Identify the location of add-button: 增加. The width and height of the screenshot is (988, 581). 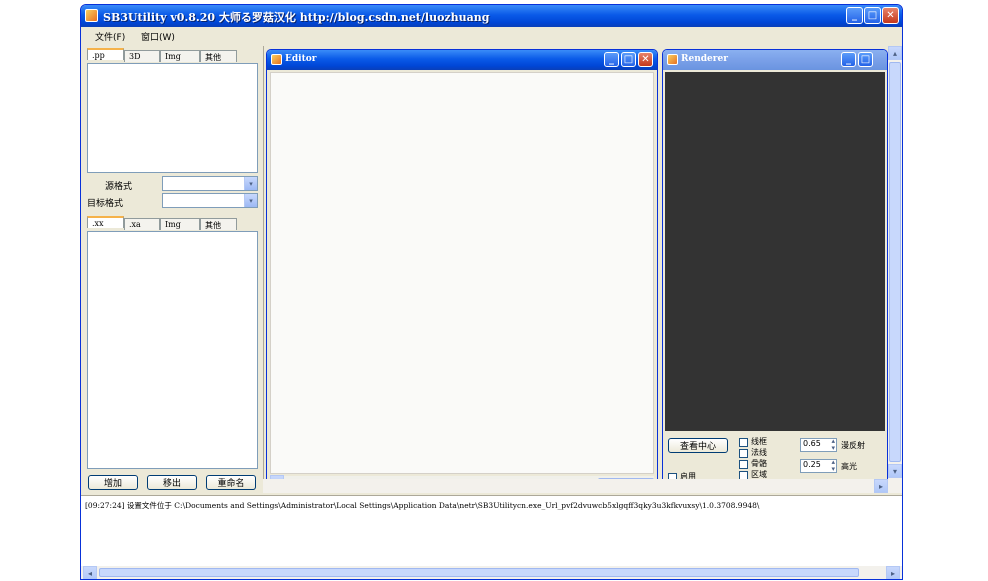
(113, 482).